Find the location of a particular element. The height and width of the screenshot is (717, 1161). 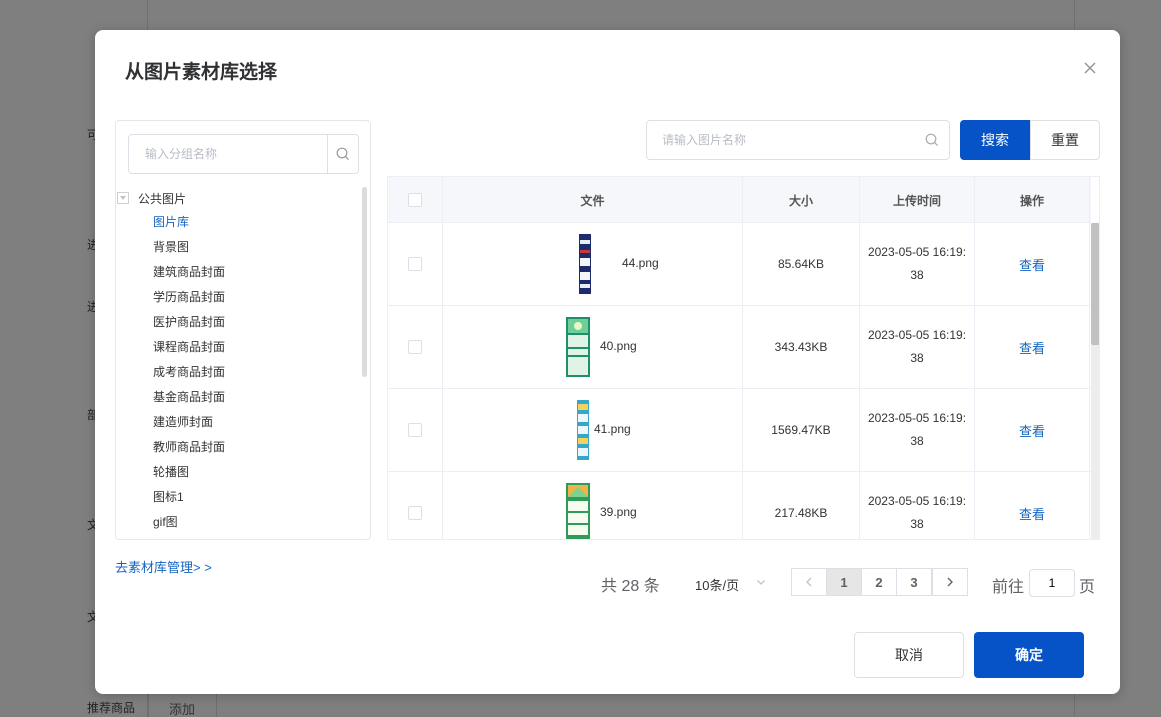

select-all-cell is located at coordinates (415, 200).